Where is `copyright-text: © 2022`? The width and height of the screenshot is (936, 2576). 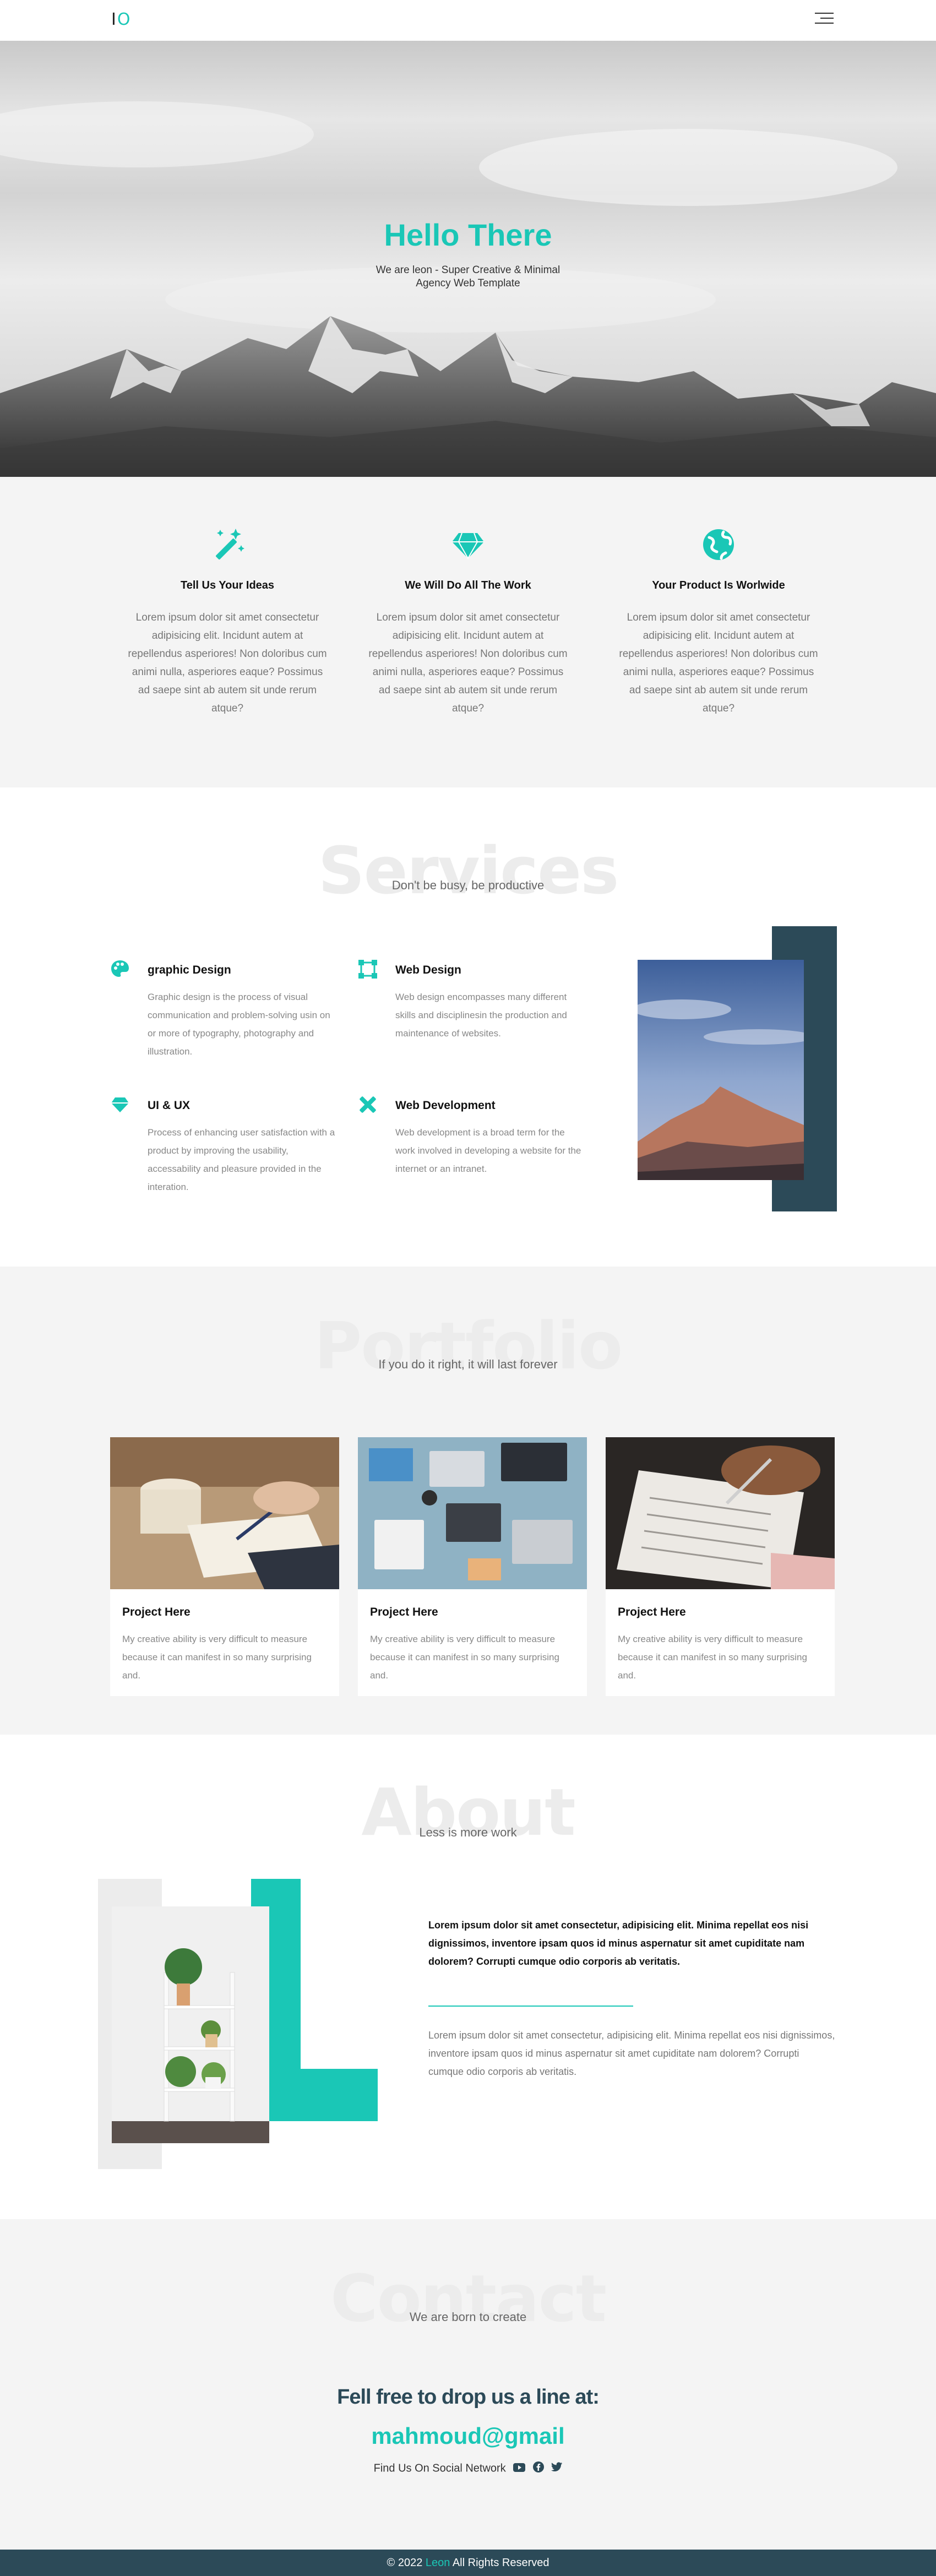 copyright-text: © 2022 is located at coordinates (405, 2563).